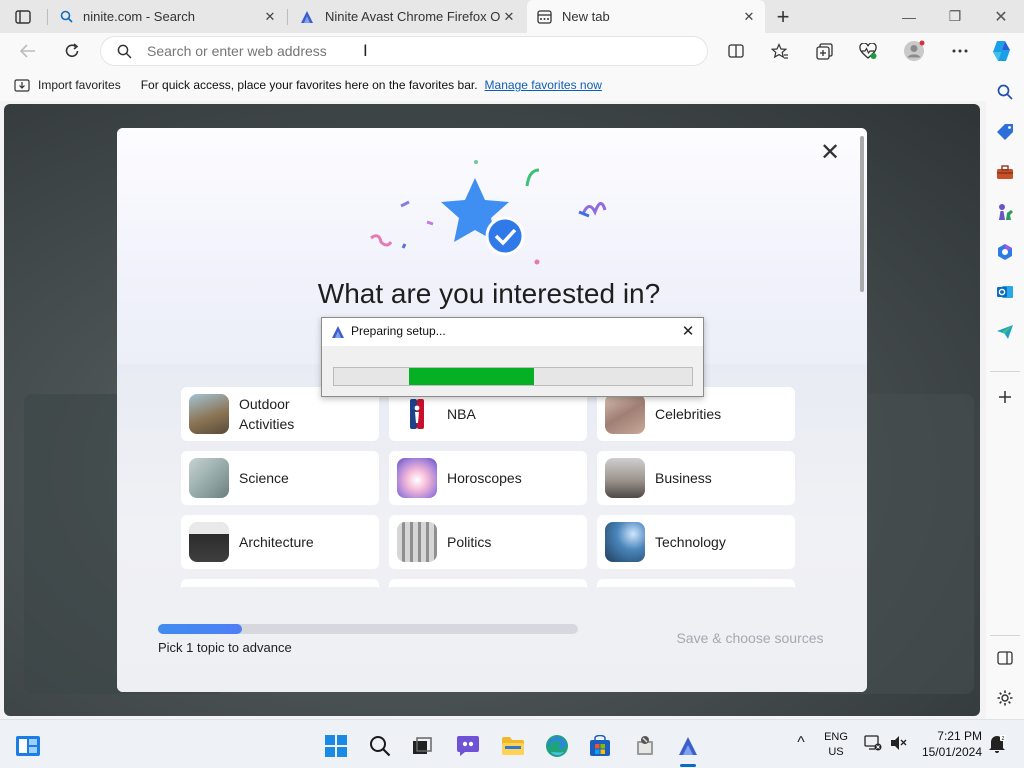 This screenshot has width=1024, height=768. Describe the element at coordinates (336, 746) in the screenshot. I see `start-button` at that location.